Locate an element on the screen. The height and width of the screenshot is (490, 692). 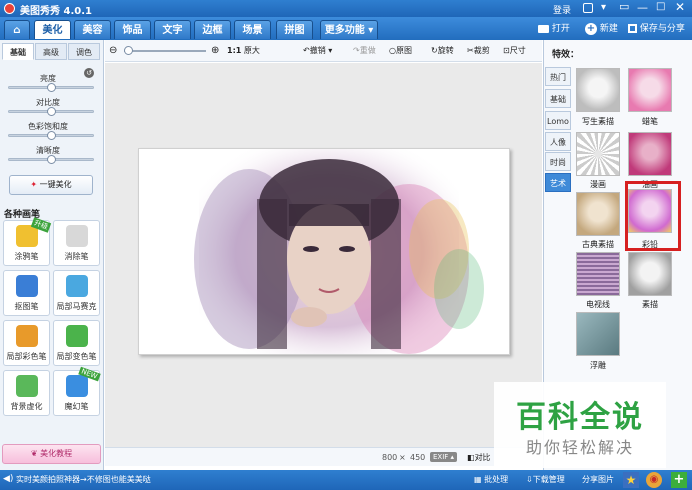
contrast-slider is located at coordinates (51, 111).